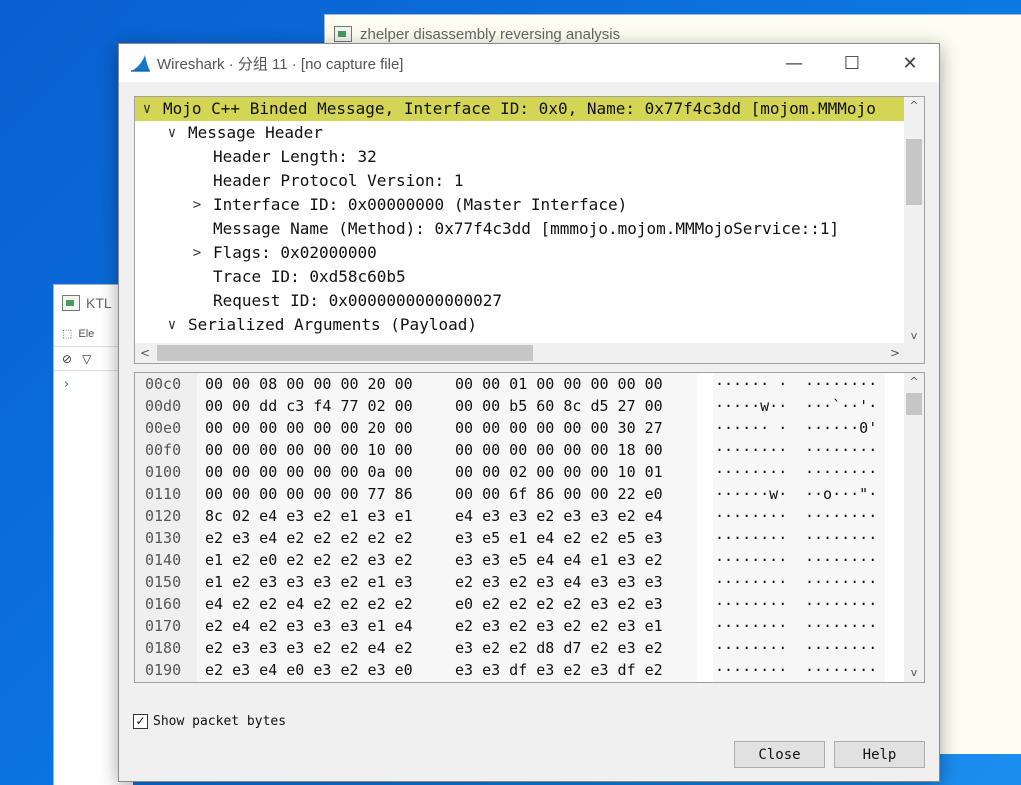 The image size is (1021, 785). Describe the element at coordinates (163, 428) in the screenshot. I see `byte-offset: 00e0` at that location.